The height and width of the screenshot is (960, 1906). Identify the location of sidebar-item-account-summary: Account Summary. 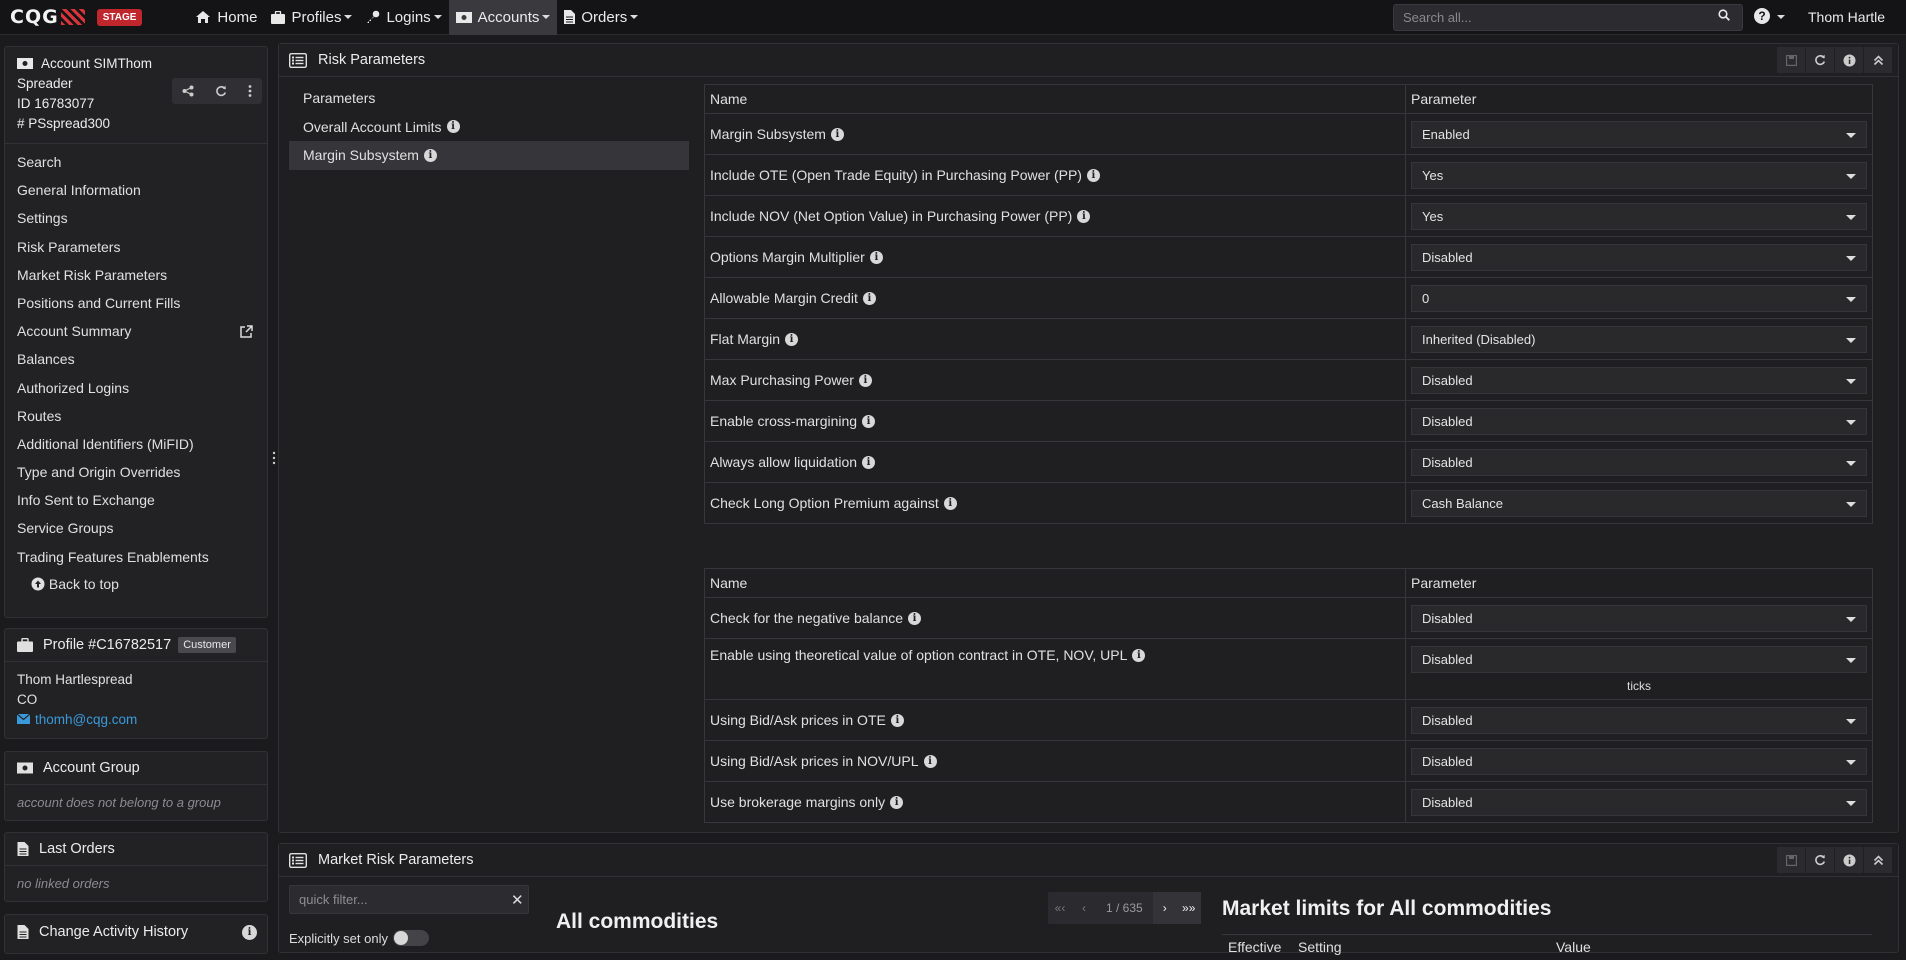
(136, 331).